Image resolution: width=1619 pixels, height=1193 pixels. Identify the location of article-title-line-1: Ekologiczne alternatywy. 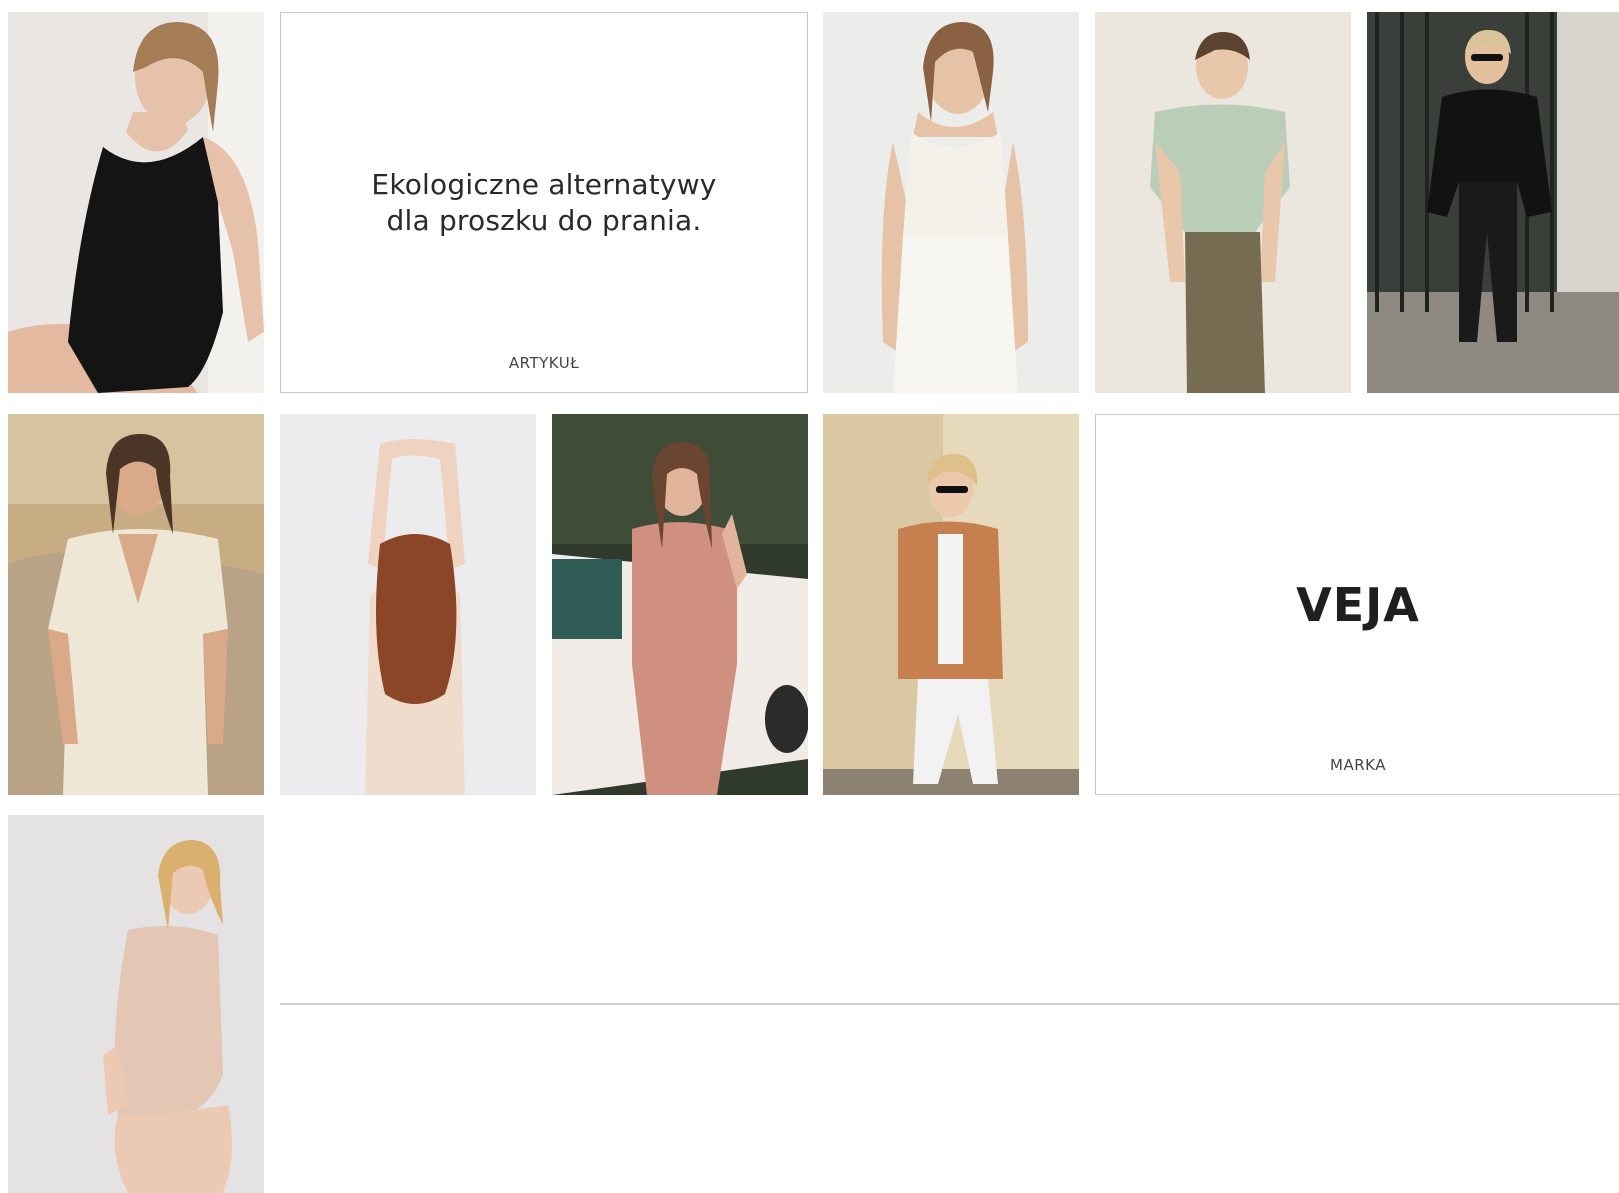
(544, 184).